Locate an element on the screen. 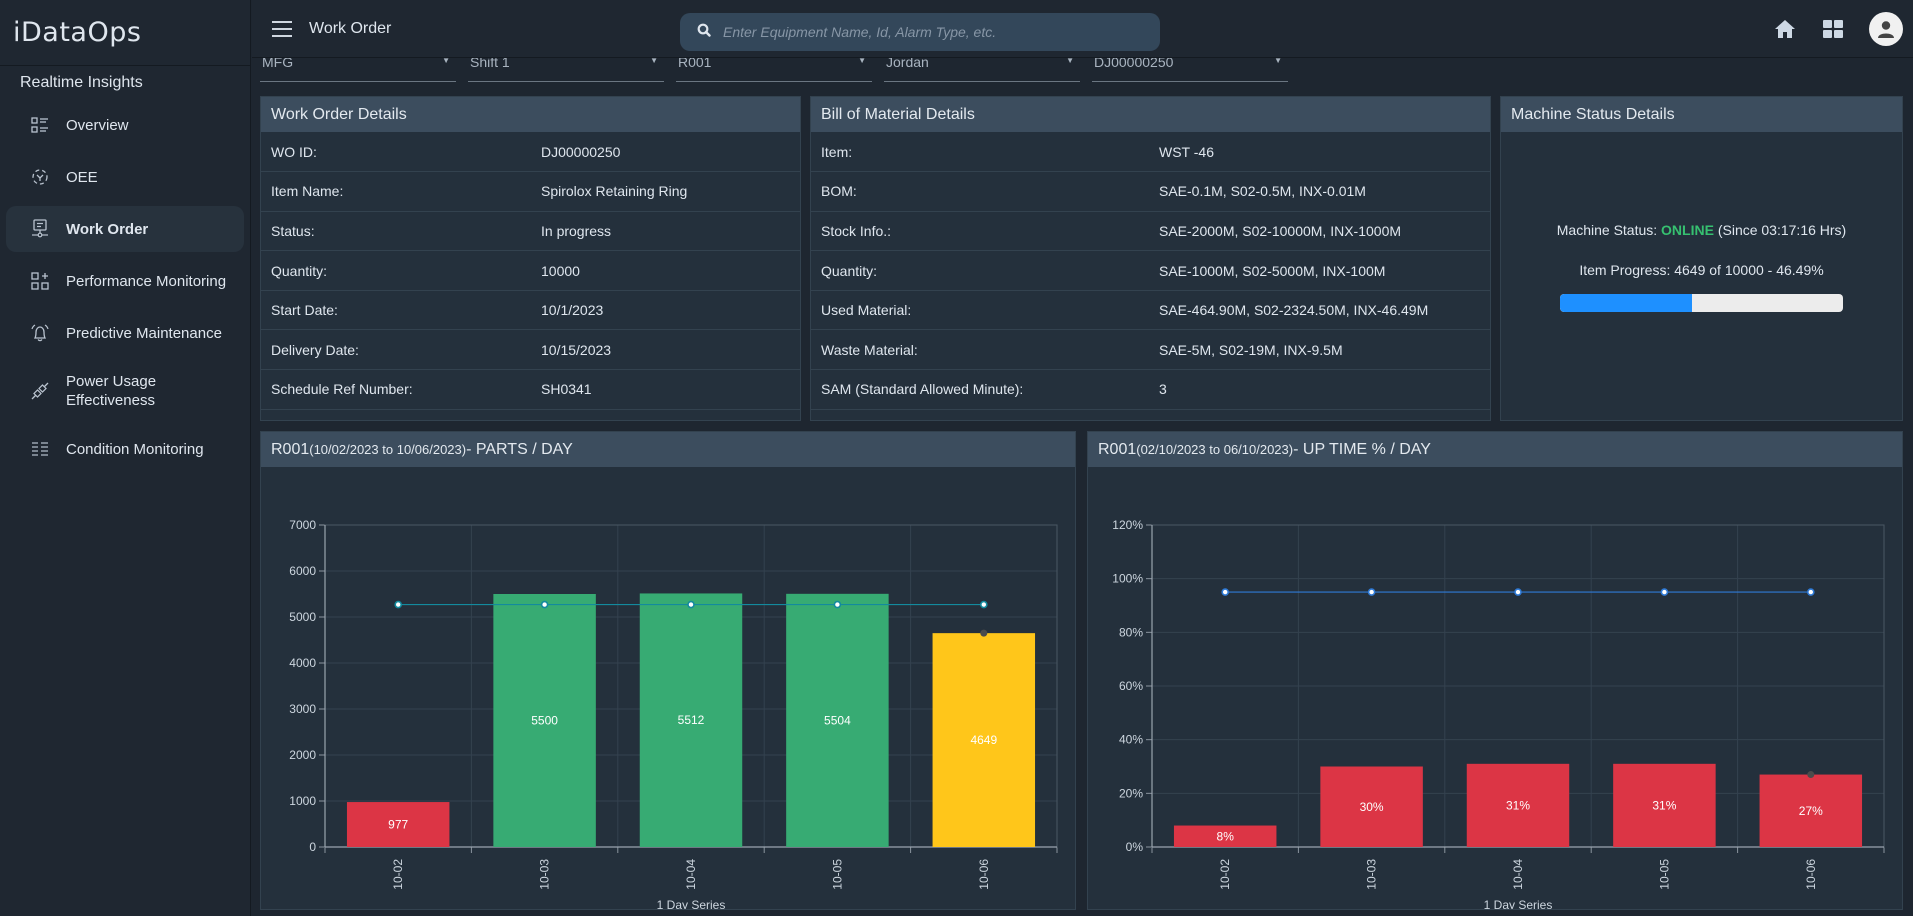 The height and width of the screenshot is (916, 1913). machine-status-label: Machine Status: is located at coordinates (1609, 230).